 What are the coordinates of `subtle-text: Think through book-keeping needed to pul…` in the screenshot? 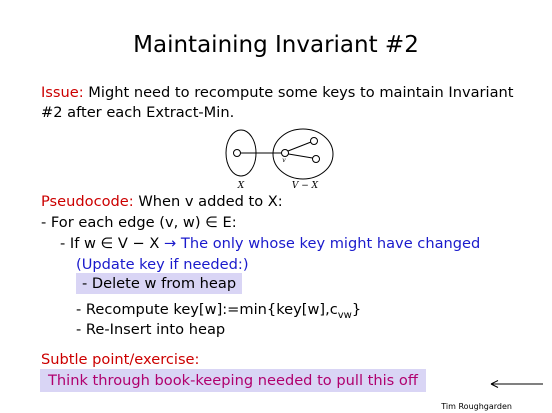 It's located at (233, 380).